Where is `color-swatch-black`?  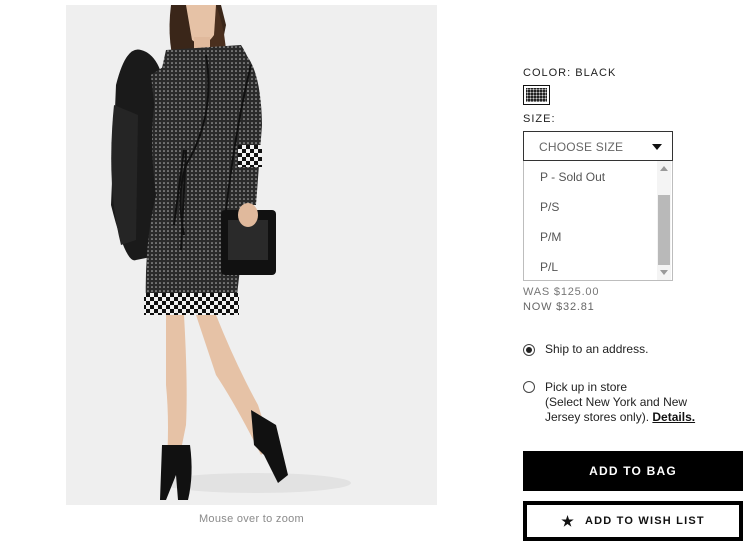
color-swatch-black is located at coordinates (536, 95).